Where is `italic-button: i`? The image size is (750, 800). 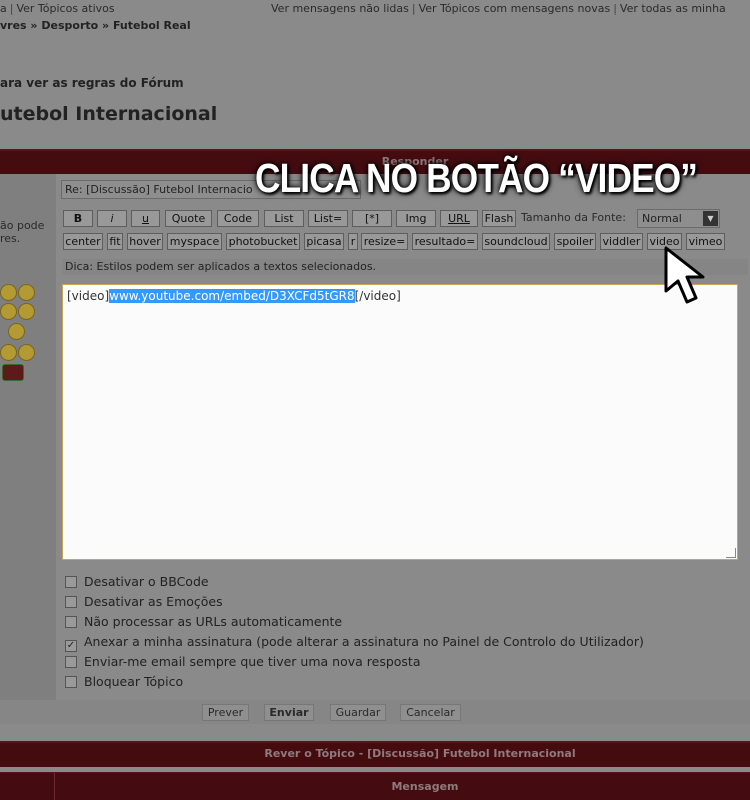 italic-button: i is located at coordinates (112, 218).